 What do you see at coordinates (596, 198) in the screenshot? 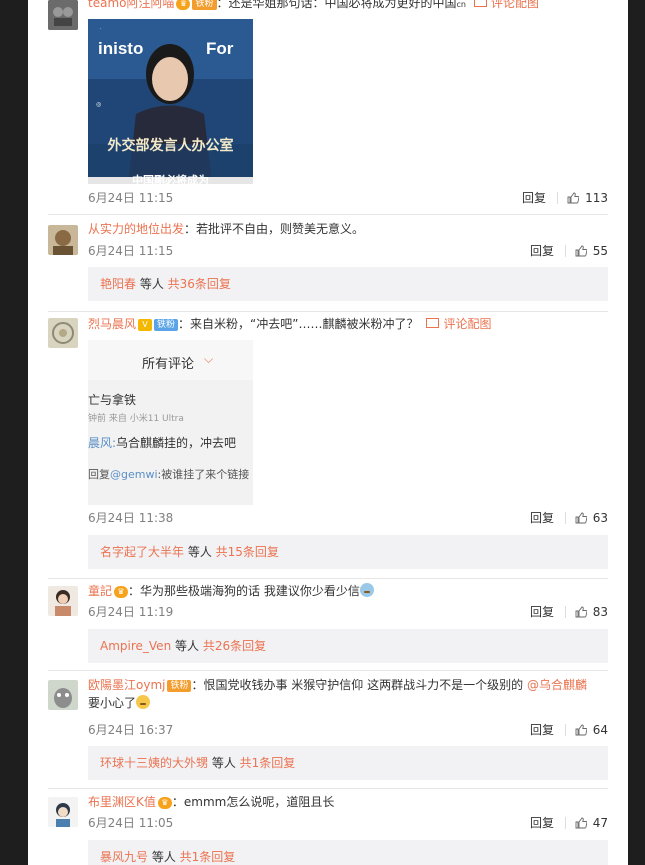
I see `like-count: 113` at bounding box center [596, 198].